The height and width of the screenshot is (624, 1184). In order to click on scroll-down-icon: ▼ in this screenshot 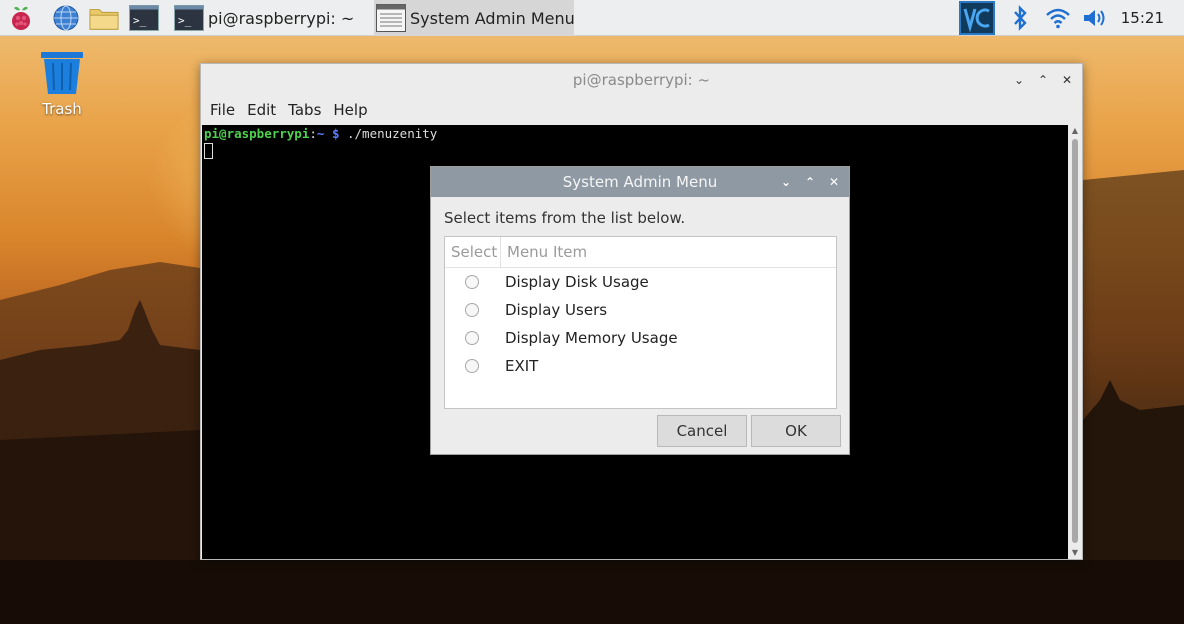, I will do `click(1075, 553)`.